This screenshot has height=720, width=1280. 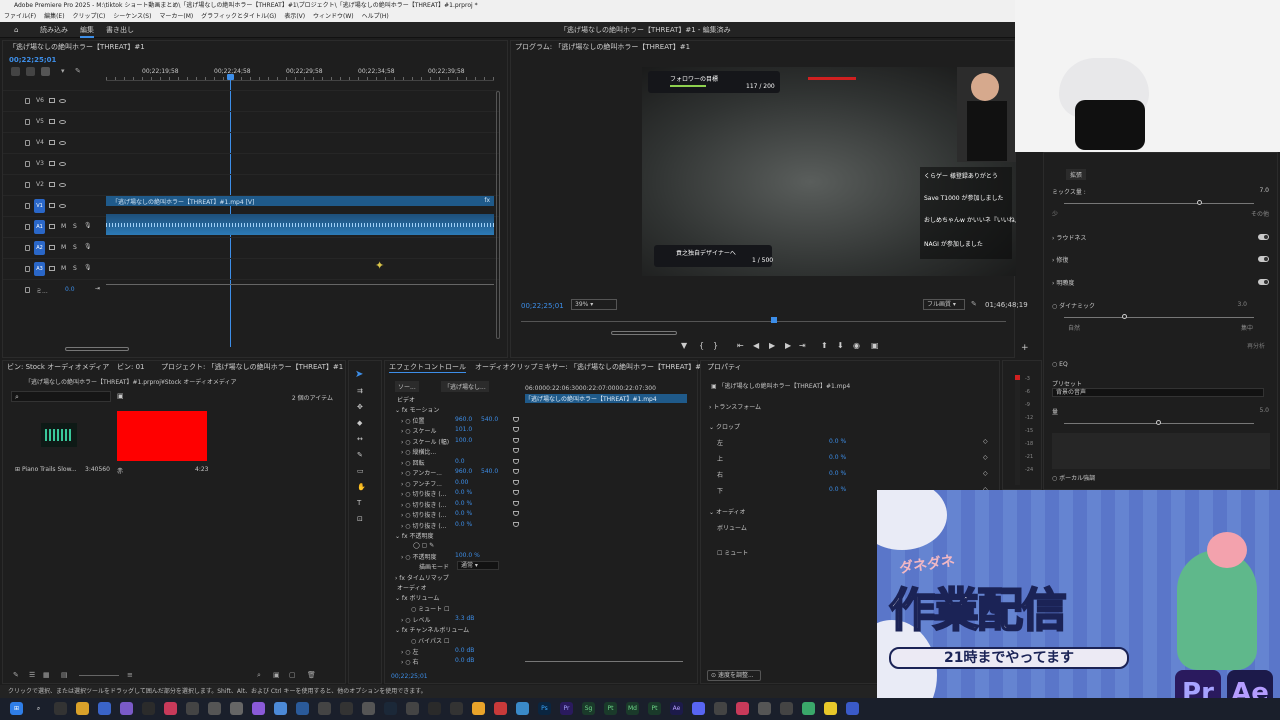 What do you see at coordinates (359, 374) in the screenshot?
I see `selection-tool-icon: ➤` at bounding box center [359, 374].